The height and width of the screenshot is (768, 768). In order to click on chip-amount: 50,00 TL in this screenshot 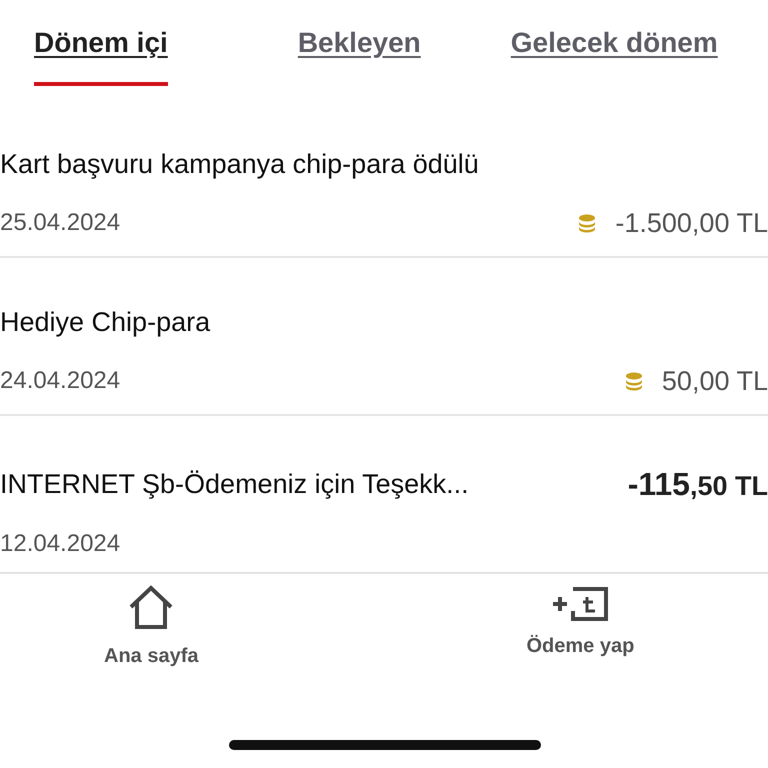, I will do `click(715, 381)`.